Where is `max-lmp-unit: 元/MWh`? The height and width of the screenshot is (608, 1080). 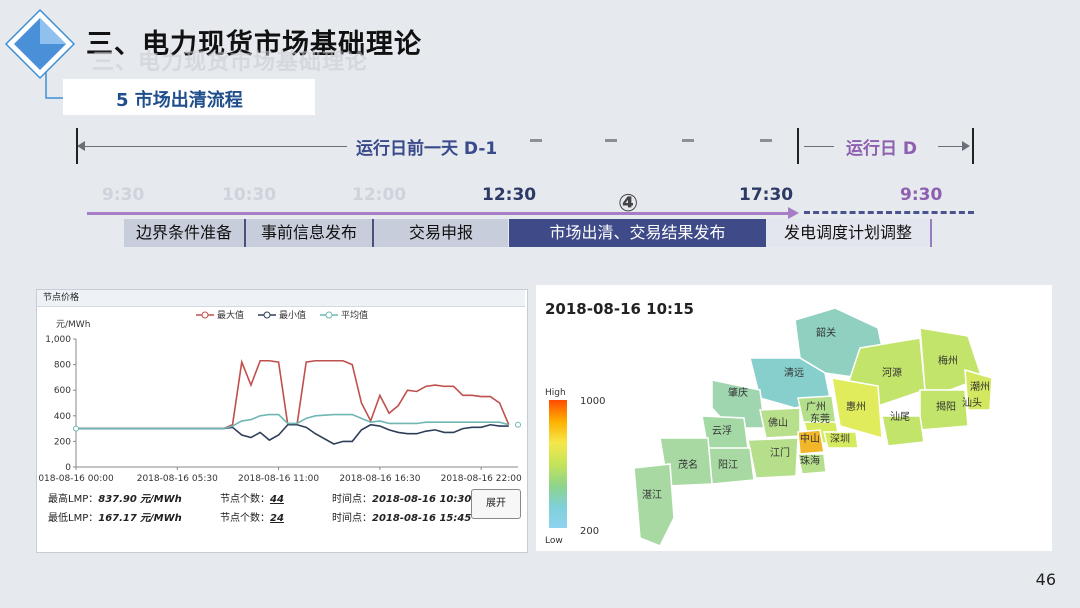
max-lmp-unit: 元/MWh is located at coordinates (161, 499).